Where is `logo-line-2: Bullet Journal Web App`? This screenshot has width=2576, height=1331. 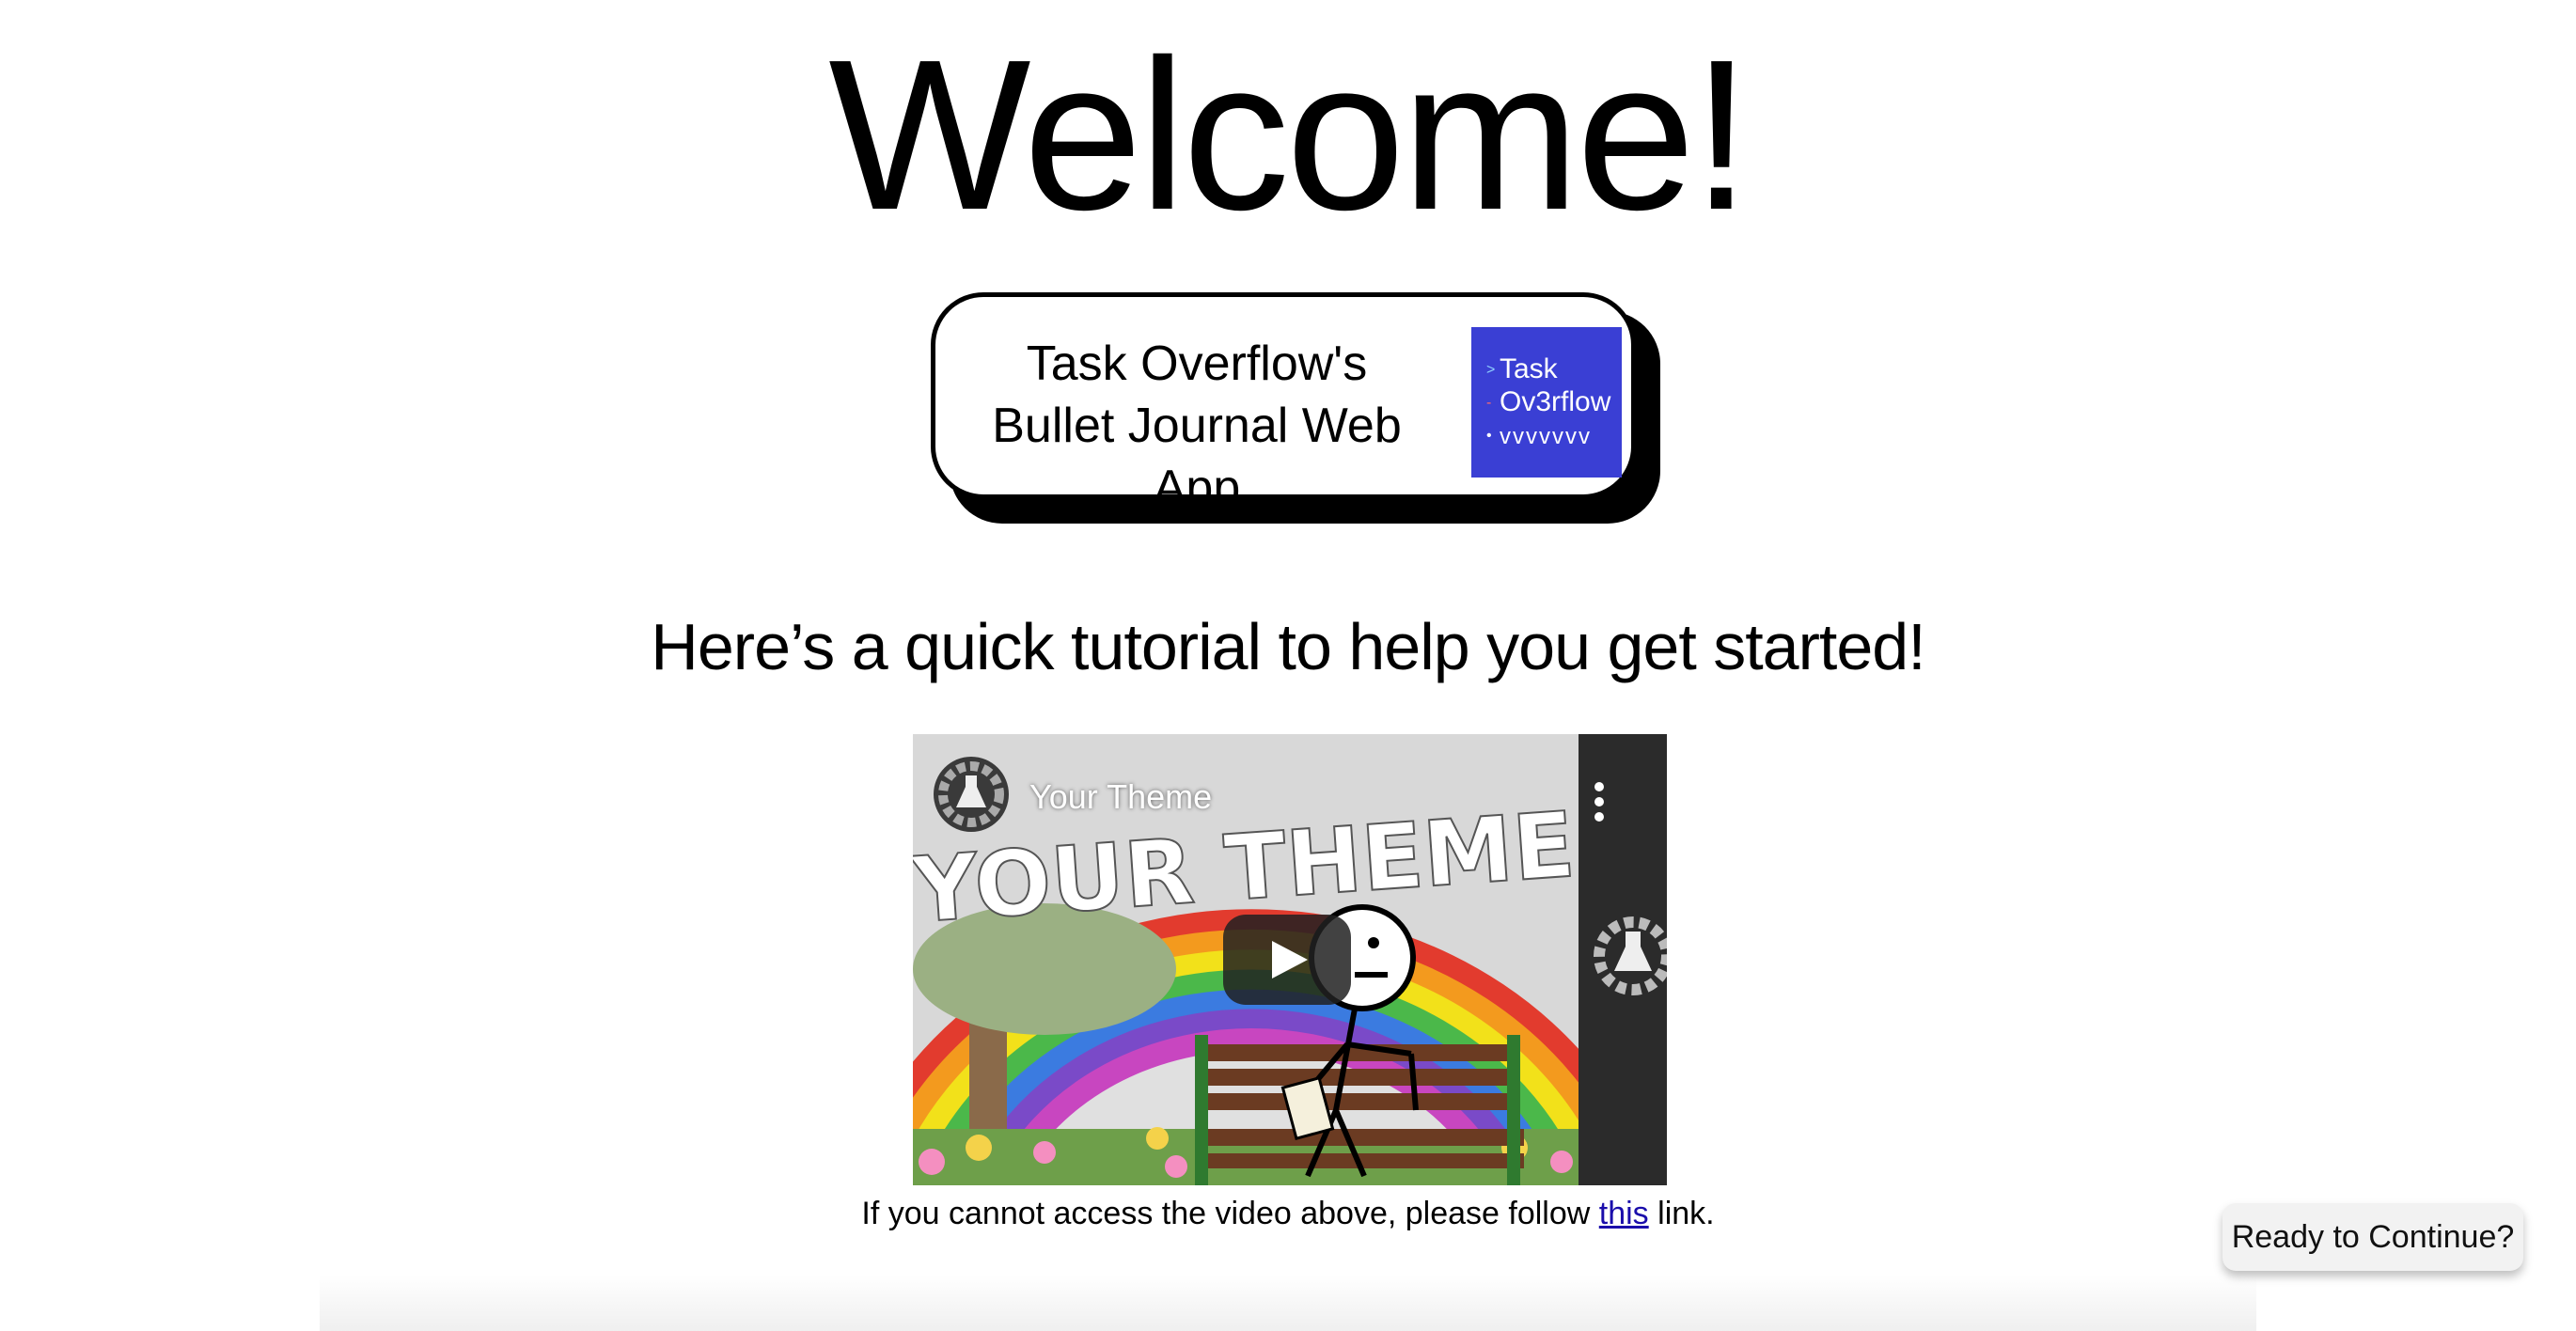 logo-line-2: Bullet Journal Web App is located at coordinates (1197, 457).